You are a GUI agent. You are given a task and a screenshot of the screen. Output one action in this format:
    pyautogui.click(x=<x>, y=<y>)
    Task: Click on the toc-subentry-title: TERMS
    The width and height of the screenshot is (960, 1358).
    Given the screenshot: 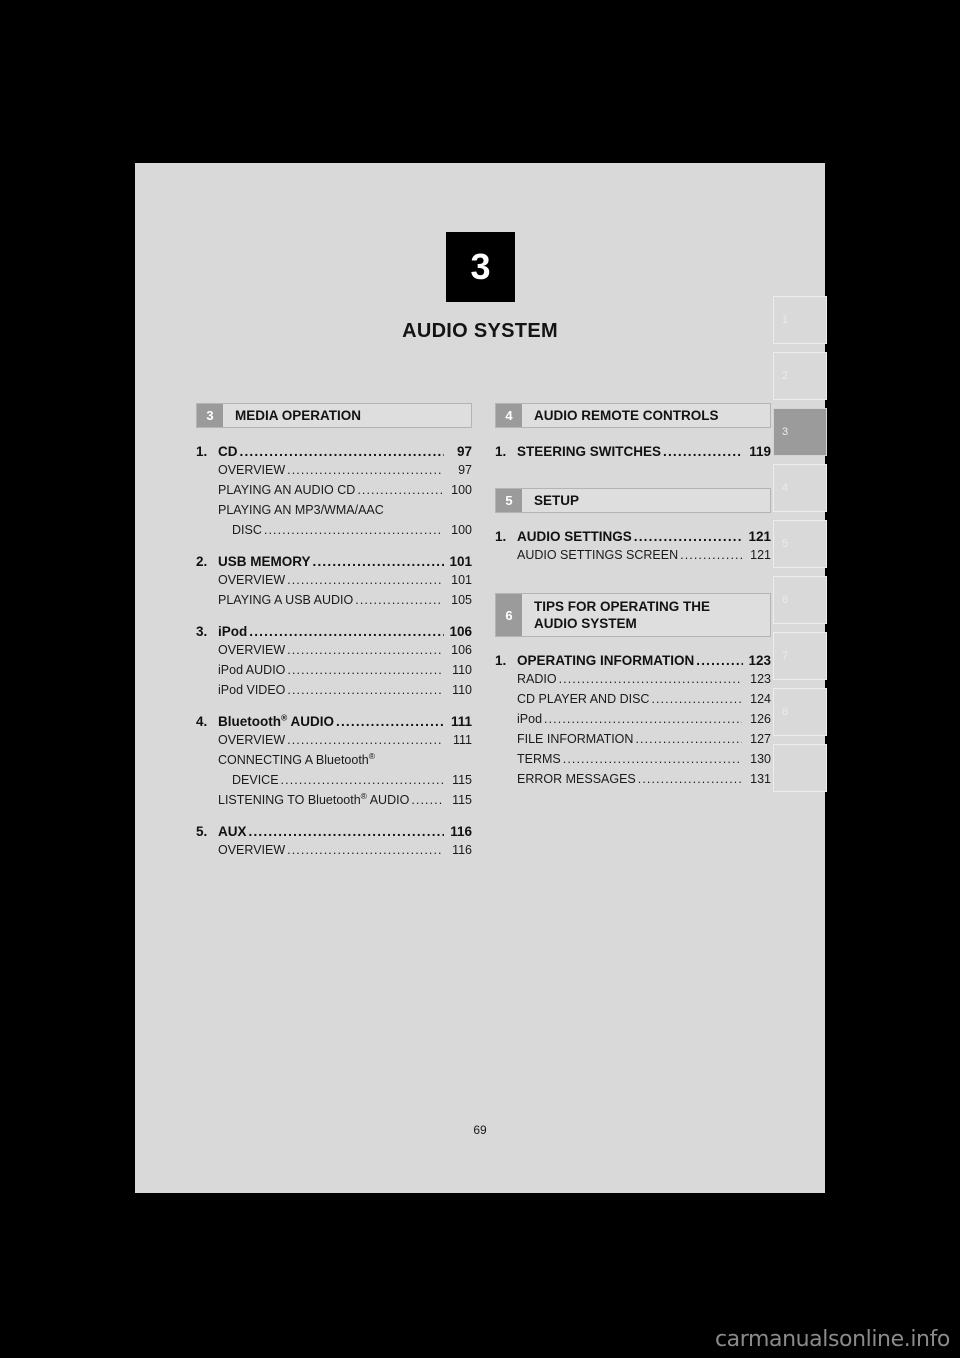 What is the action you would take?
    pyautogui.click(x=539, y=759)
    